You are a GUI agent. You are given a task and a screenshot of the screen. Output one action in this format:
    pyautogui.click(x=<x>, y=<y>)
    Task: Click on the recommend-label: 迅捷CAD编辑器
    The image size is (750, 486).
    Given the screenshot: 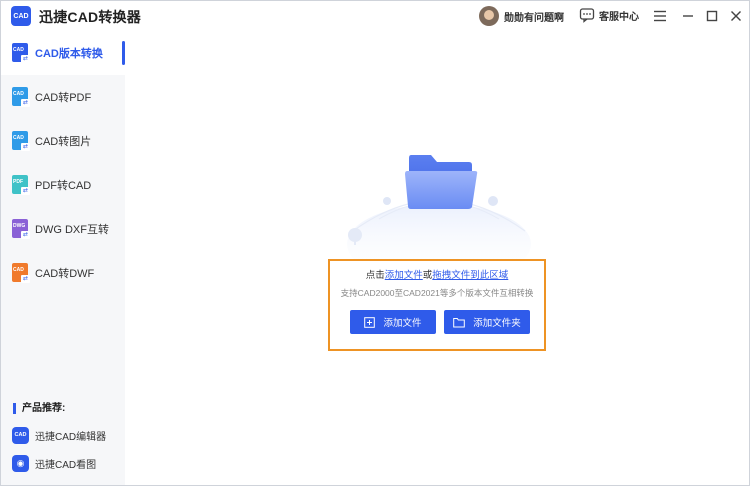 What is the action you would take?
    pyautogui.click(x=71, y=437)
    